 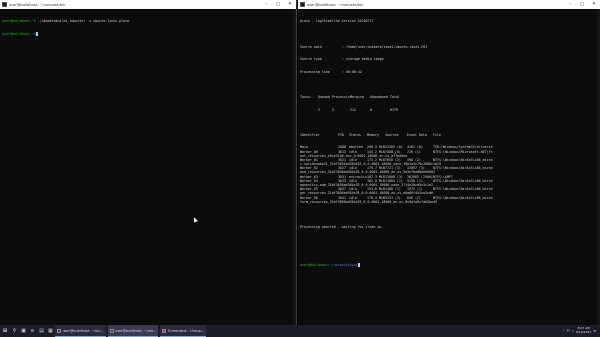 I want to click on info-label: Processing time, so click(x=315, y=71).